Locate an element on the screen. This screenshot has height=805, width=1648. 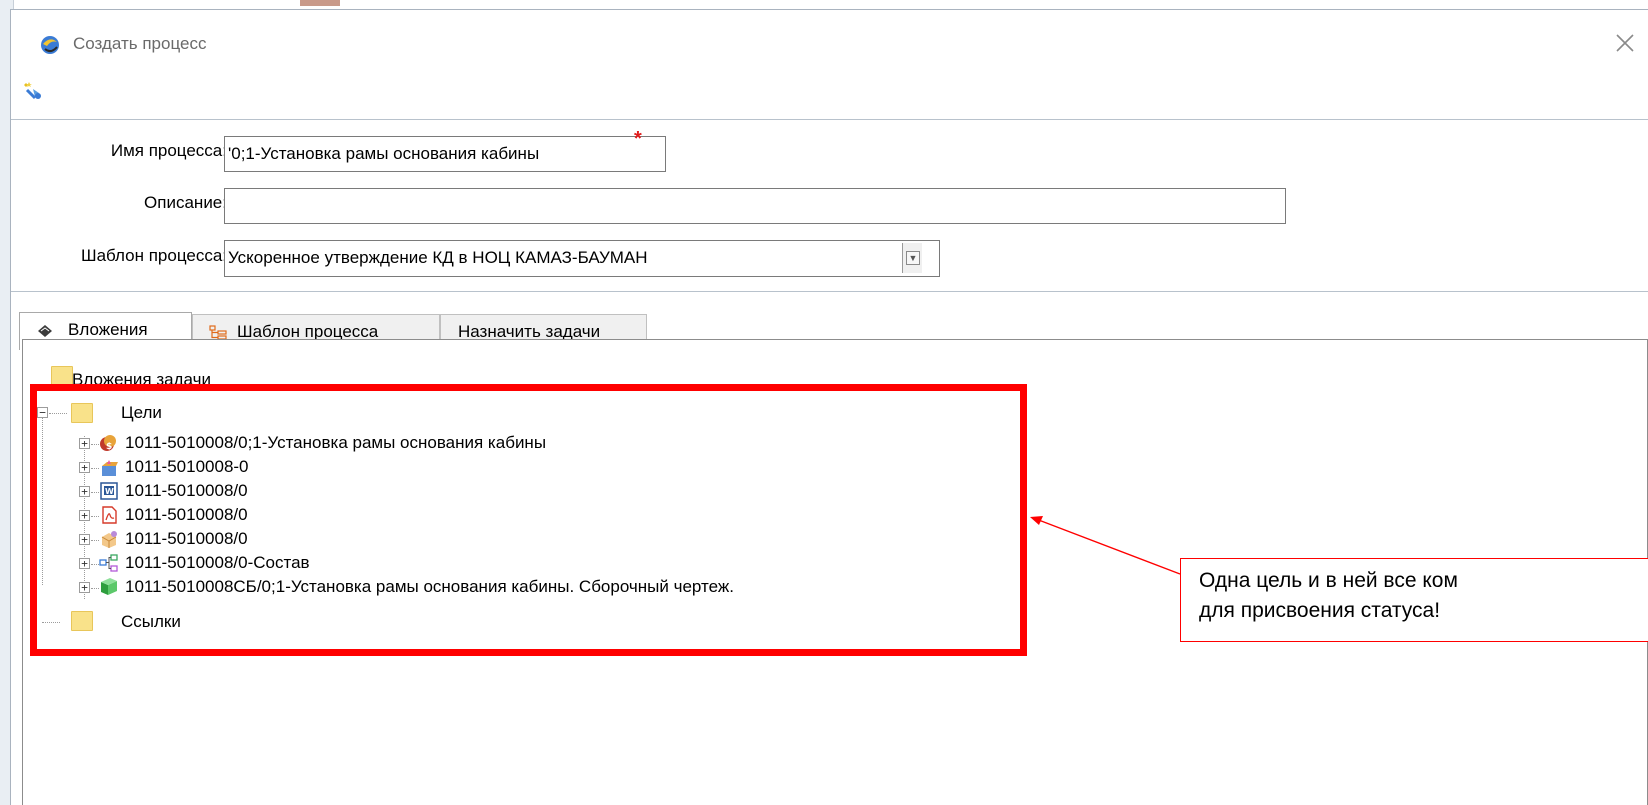
title-bar: Создать процесс is located at coordinates (829, 38).